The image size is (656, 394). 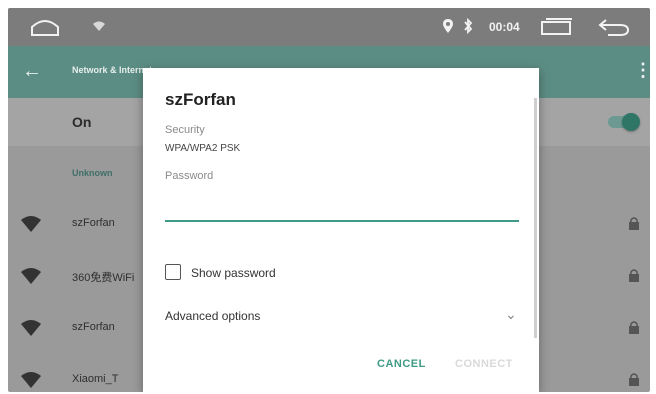 I want to click on security-value: WPA/WPA2 PSK, so click(x=203, y=148).